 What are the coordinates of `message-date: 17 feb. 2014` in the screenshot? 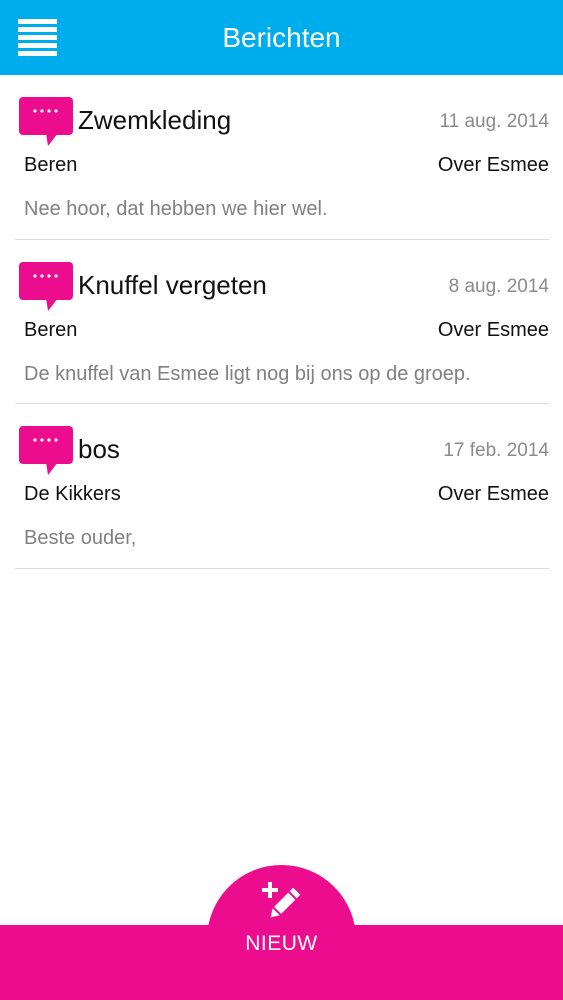 It's located at (496, 450).